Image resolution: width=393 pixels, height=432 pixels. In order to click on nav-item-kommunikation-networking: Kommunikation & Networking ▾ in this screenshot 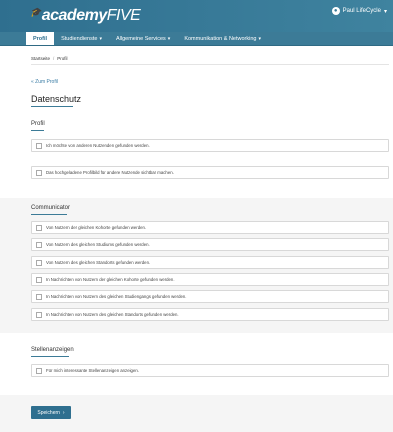, I will do `click(222, 38)`.